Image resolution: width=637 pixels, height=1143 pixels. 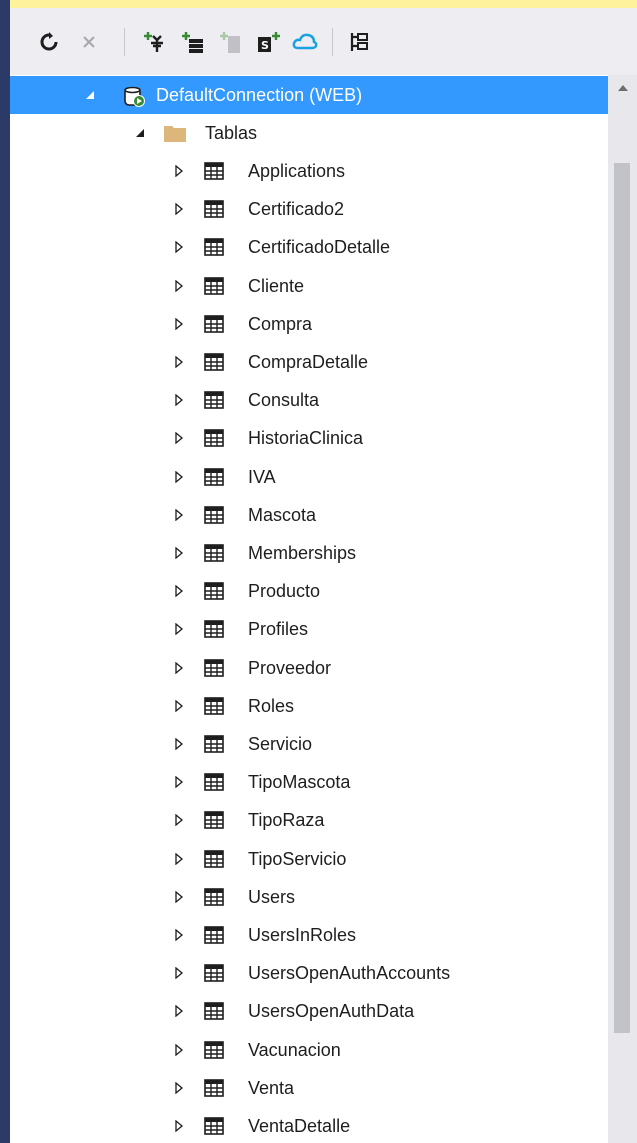 I want to click on stop-button, so click(x=89, y=42).